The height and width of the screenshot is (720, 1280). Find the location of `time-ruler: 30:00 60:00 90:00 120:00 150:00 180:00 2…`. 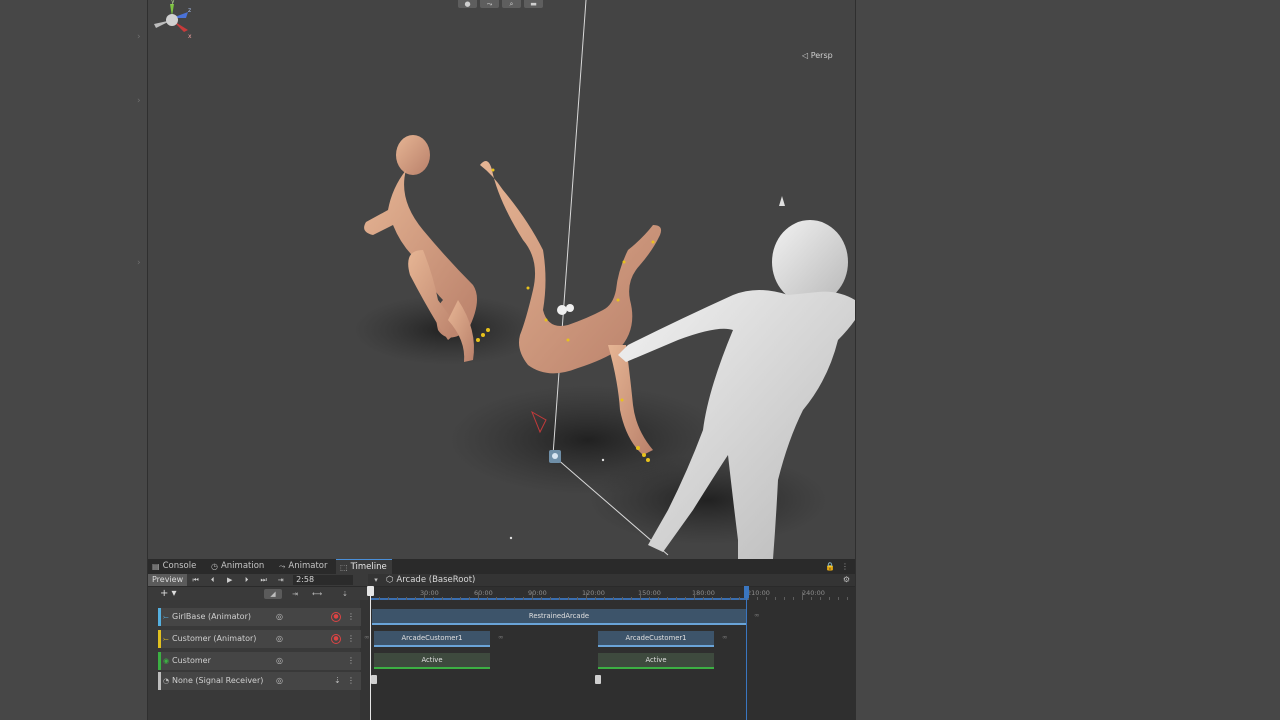

time-ruler: 30:00 60:00 90:00 120:00 150:00 180:00 2… is located at coordinates (612, 593).